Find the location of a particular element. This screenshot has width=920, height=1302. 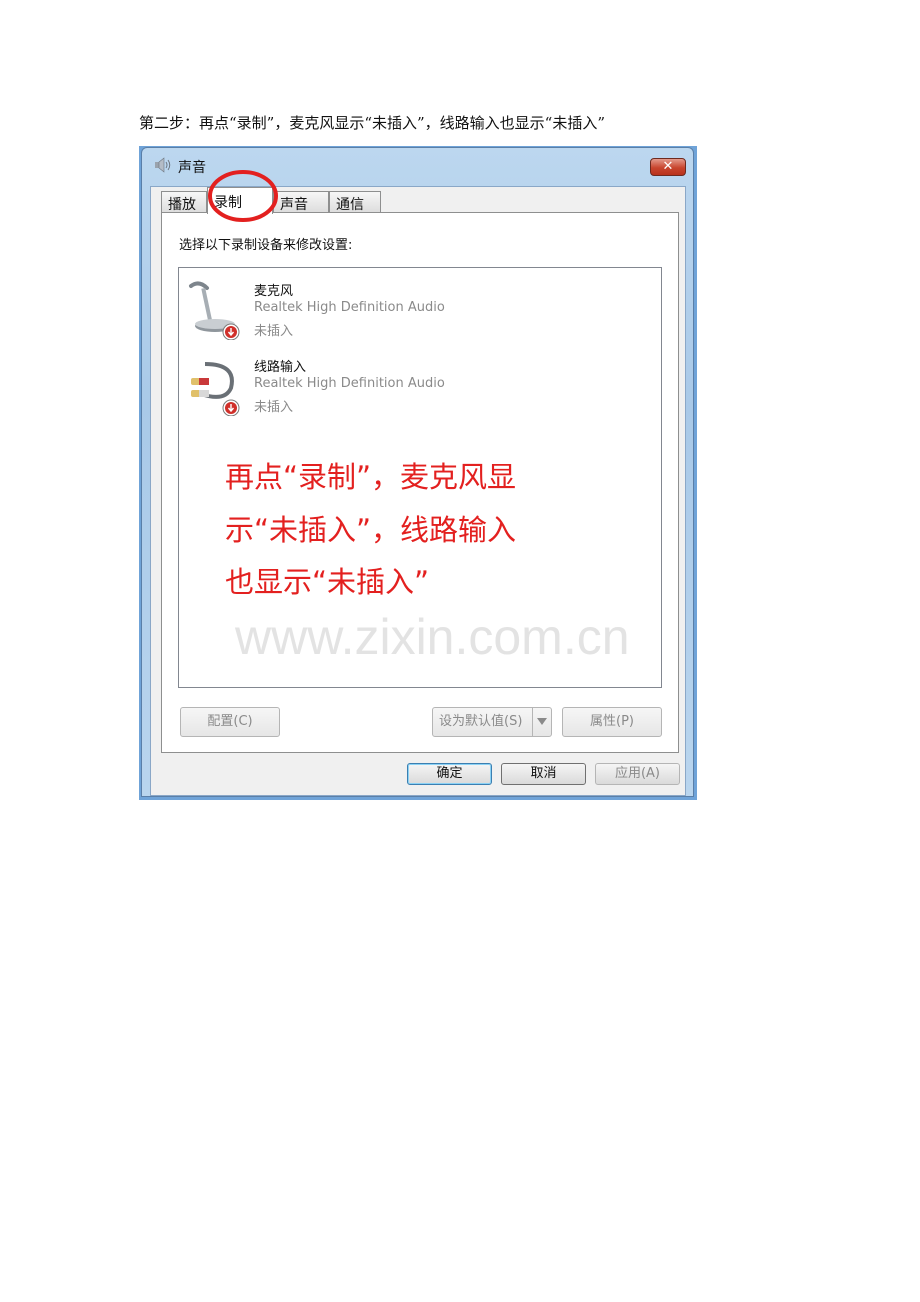

list-item-line-in: 线路输入 Realtek High Definition Audio 未插入 is located at coordinates (419, 384).